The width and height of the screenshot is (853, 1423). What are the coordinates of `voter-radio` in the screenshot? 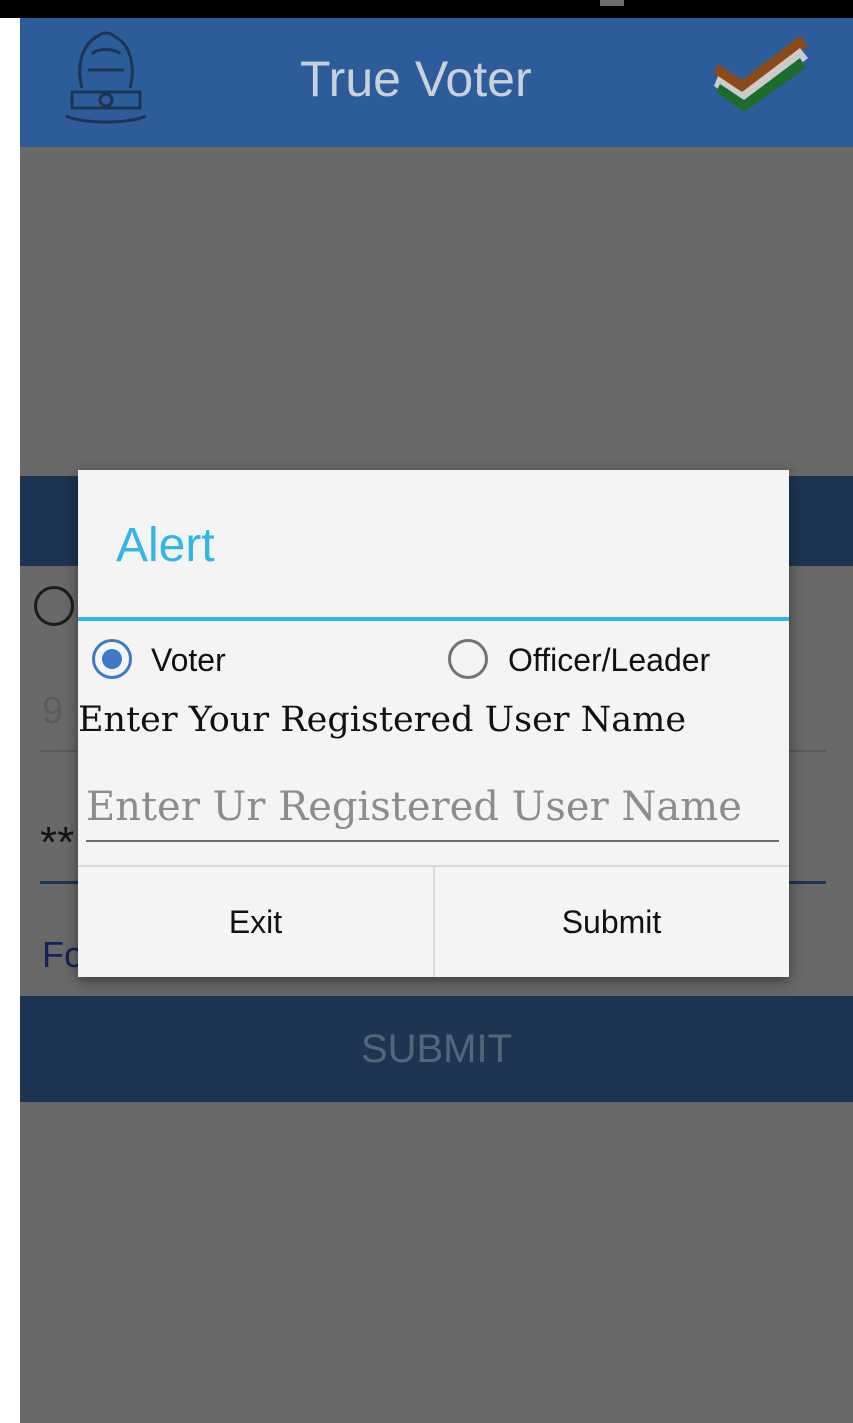 It's located at (112, 659).